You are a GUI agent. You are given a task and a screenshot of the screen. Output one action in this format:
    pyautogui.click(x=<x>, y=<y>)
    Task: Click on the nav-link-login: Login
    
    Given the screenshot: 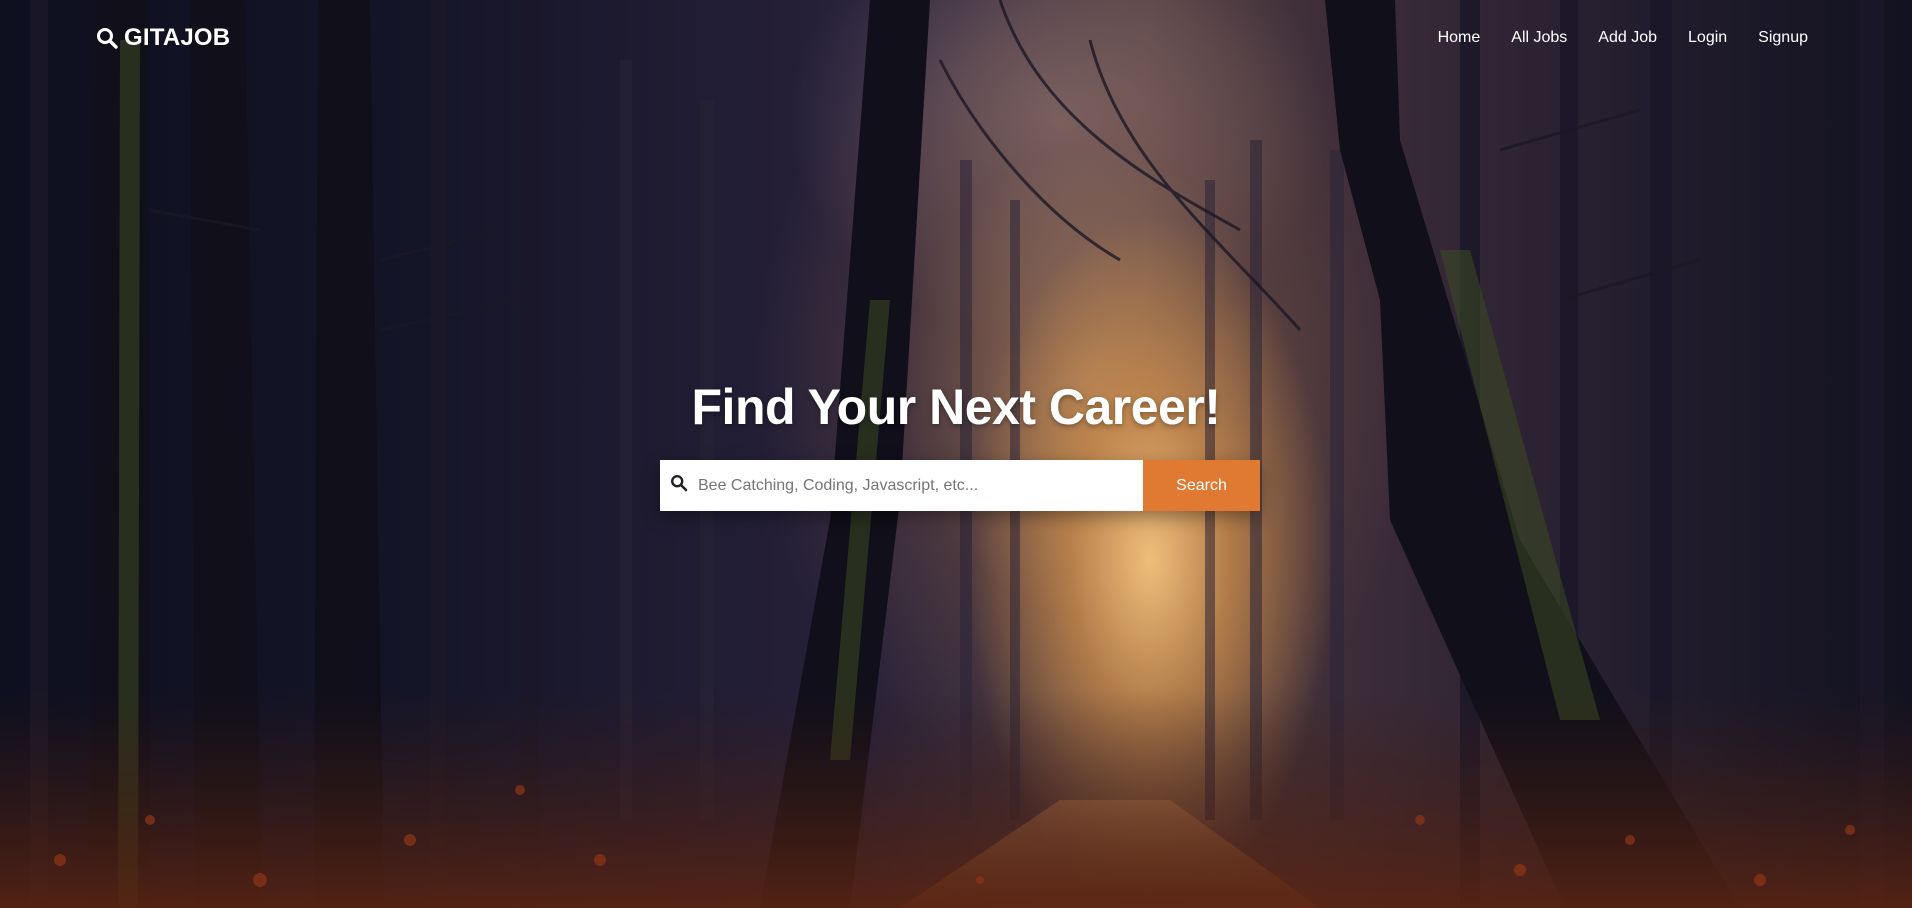 What is the action you would take?
    pyautogui.click(x=1707, y=38)
    